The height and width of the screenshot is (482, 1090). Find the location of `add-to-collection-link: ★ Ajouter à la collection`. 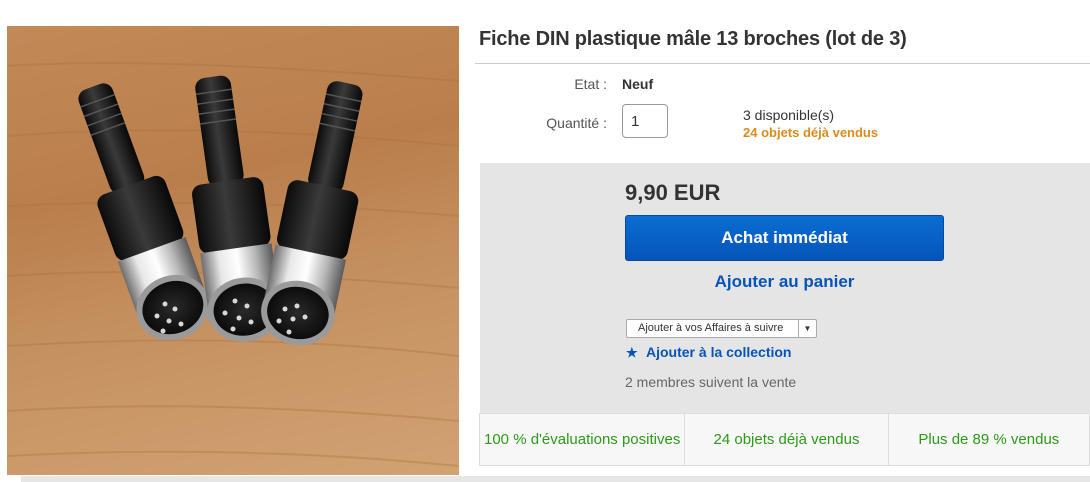

add-to-collection-link: ★ Ajouter à la collection is located at coordinates (708, 352).